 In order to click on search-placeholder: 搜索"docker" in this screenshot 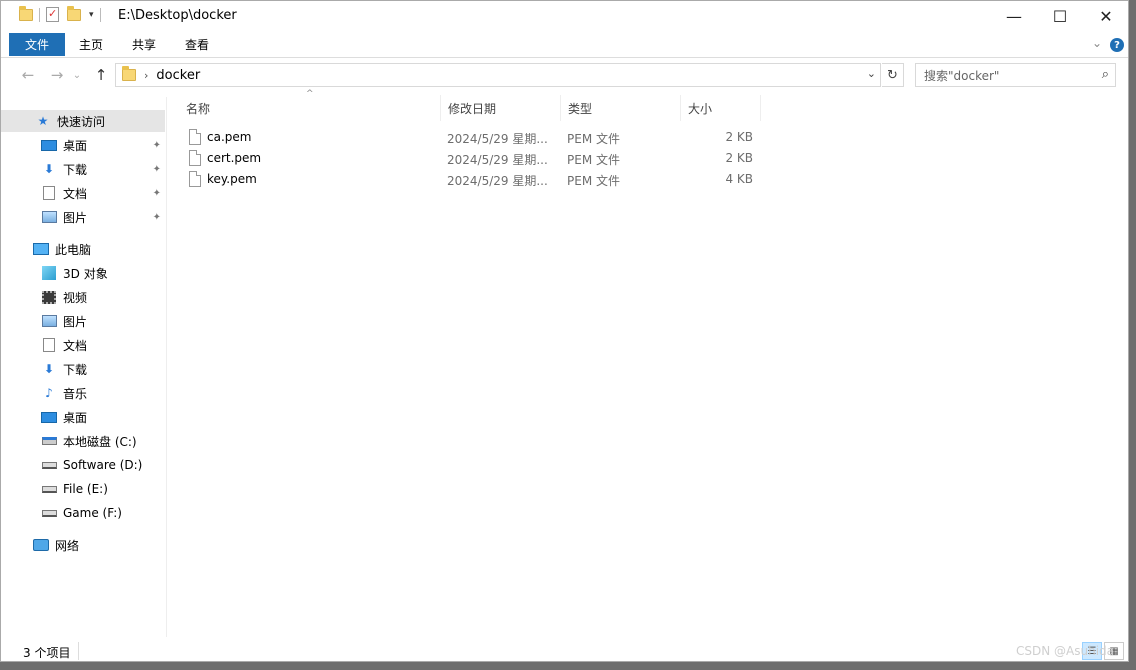, I will do `click(962, 75)`.